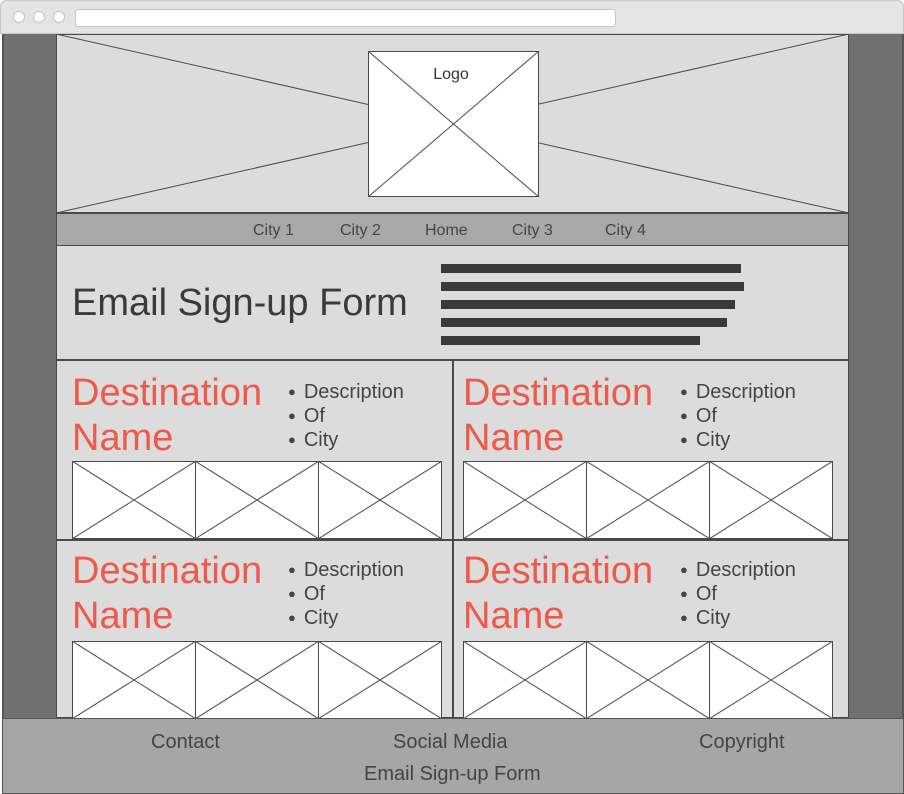 The width and height of the screenshot is (904, 794). What do you see at coordinates (240, 303) in the screenshot?
I see `signup-title: Email Sign-up Form` at bounding box center [240, 303].